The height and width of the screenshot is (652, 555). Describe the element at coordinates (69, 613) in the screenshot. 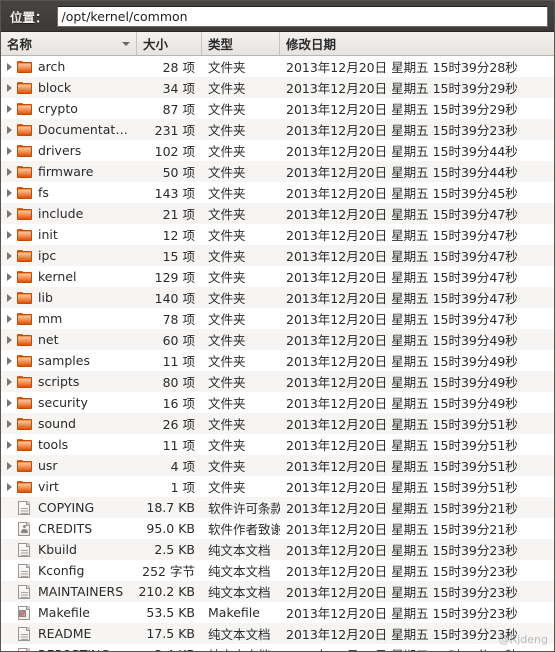

I see `file-name-cell: Makefile` at that location.